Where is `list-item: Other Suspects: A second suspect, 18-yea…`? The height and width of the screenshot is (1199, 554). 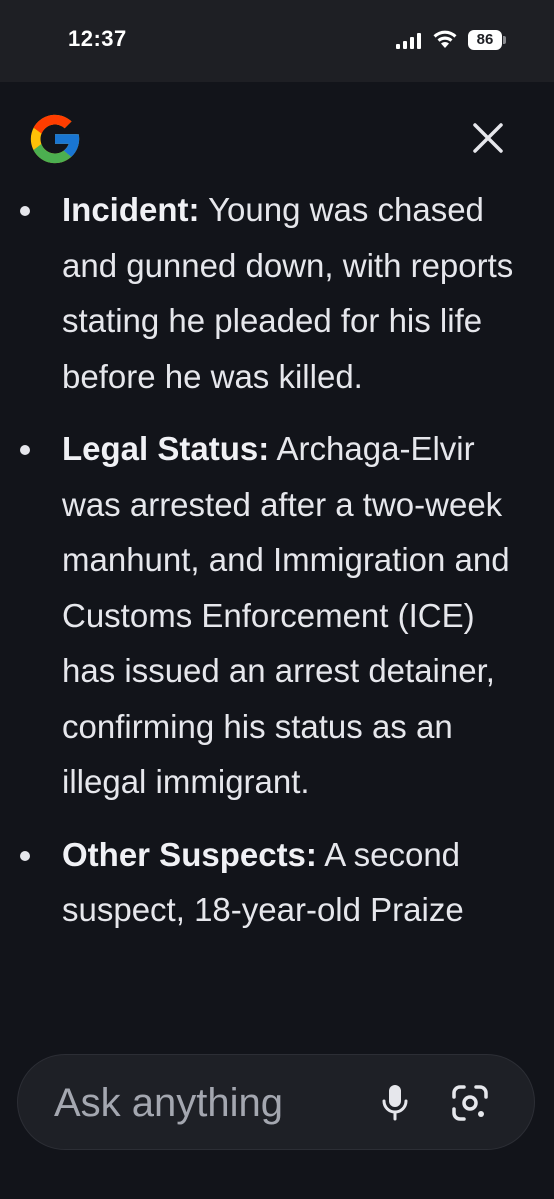 list-item: Other Suspects: A second suspect, 18-yea… is located at coordinates (277, 882).